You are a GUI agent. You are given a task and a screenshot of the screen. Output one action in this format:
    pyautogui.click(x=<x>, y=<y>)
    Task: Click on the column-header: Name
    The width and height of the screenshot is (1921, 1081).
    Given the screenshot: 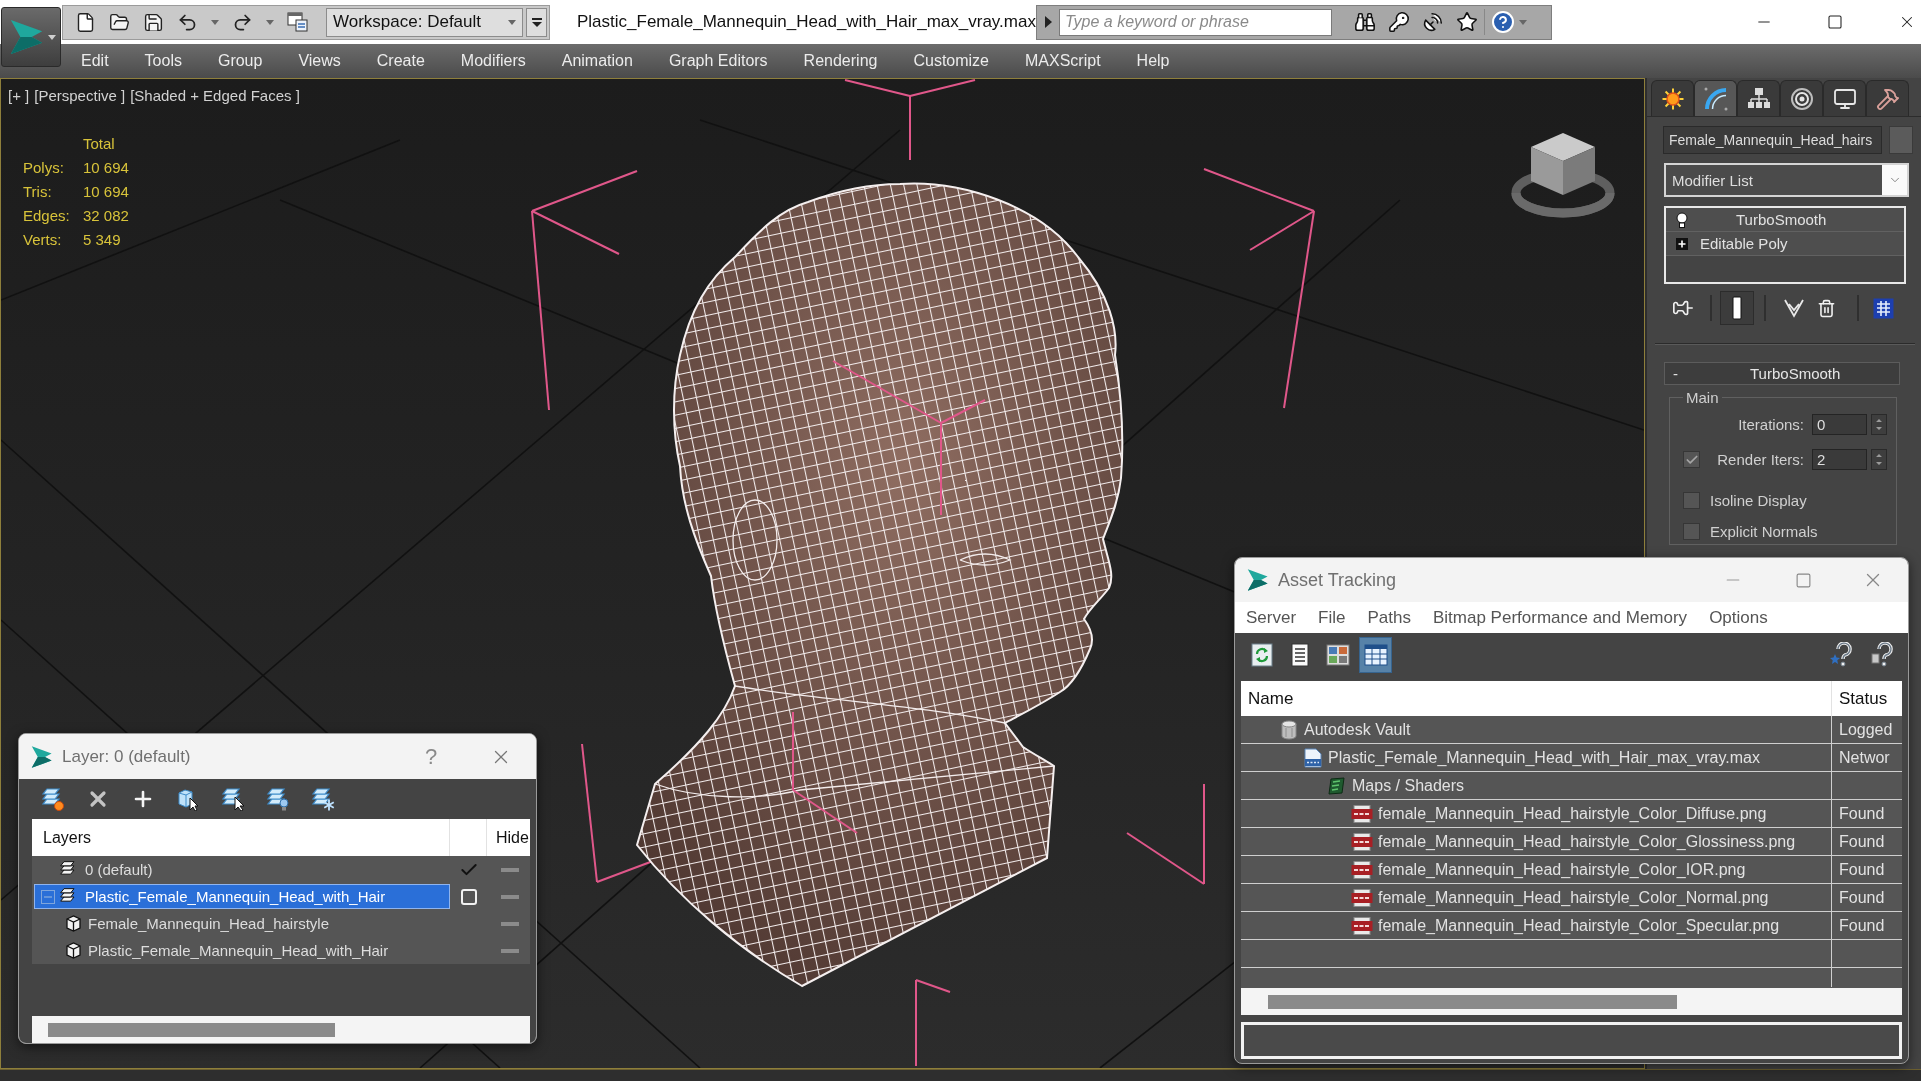 What is the action you would take?
    pyautogui.click(x=1271, y=698)
    